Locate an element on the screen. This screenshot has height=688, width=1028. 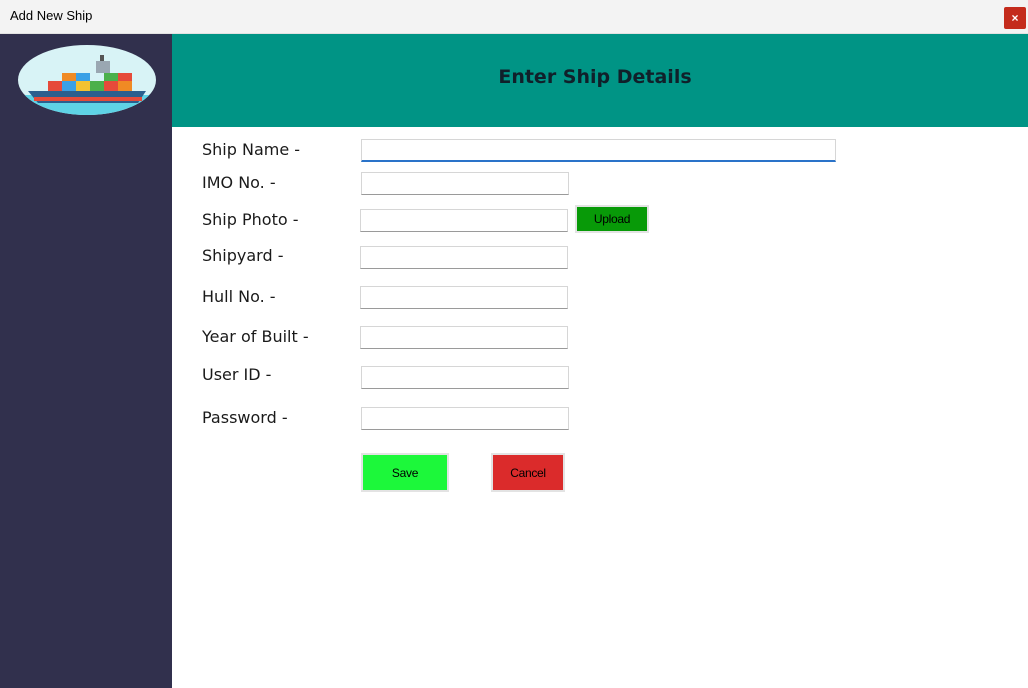
user-id-field is located at coordinates (465, 377).